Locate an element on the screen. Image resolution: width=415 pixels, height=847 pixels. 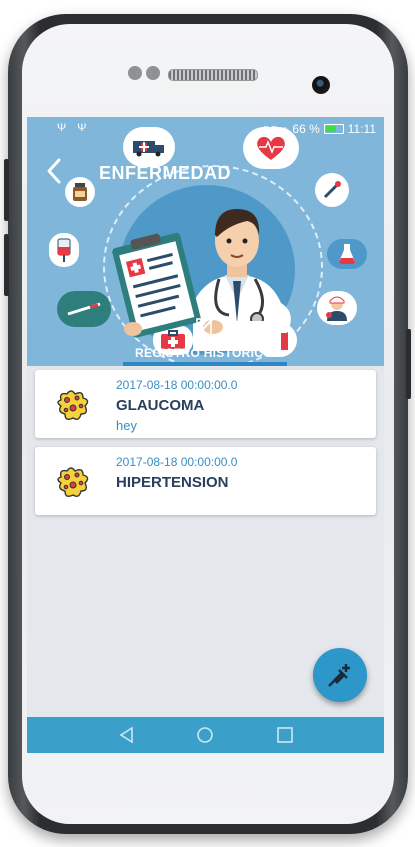
record-note: hey is located at coordinates (126, 425).